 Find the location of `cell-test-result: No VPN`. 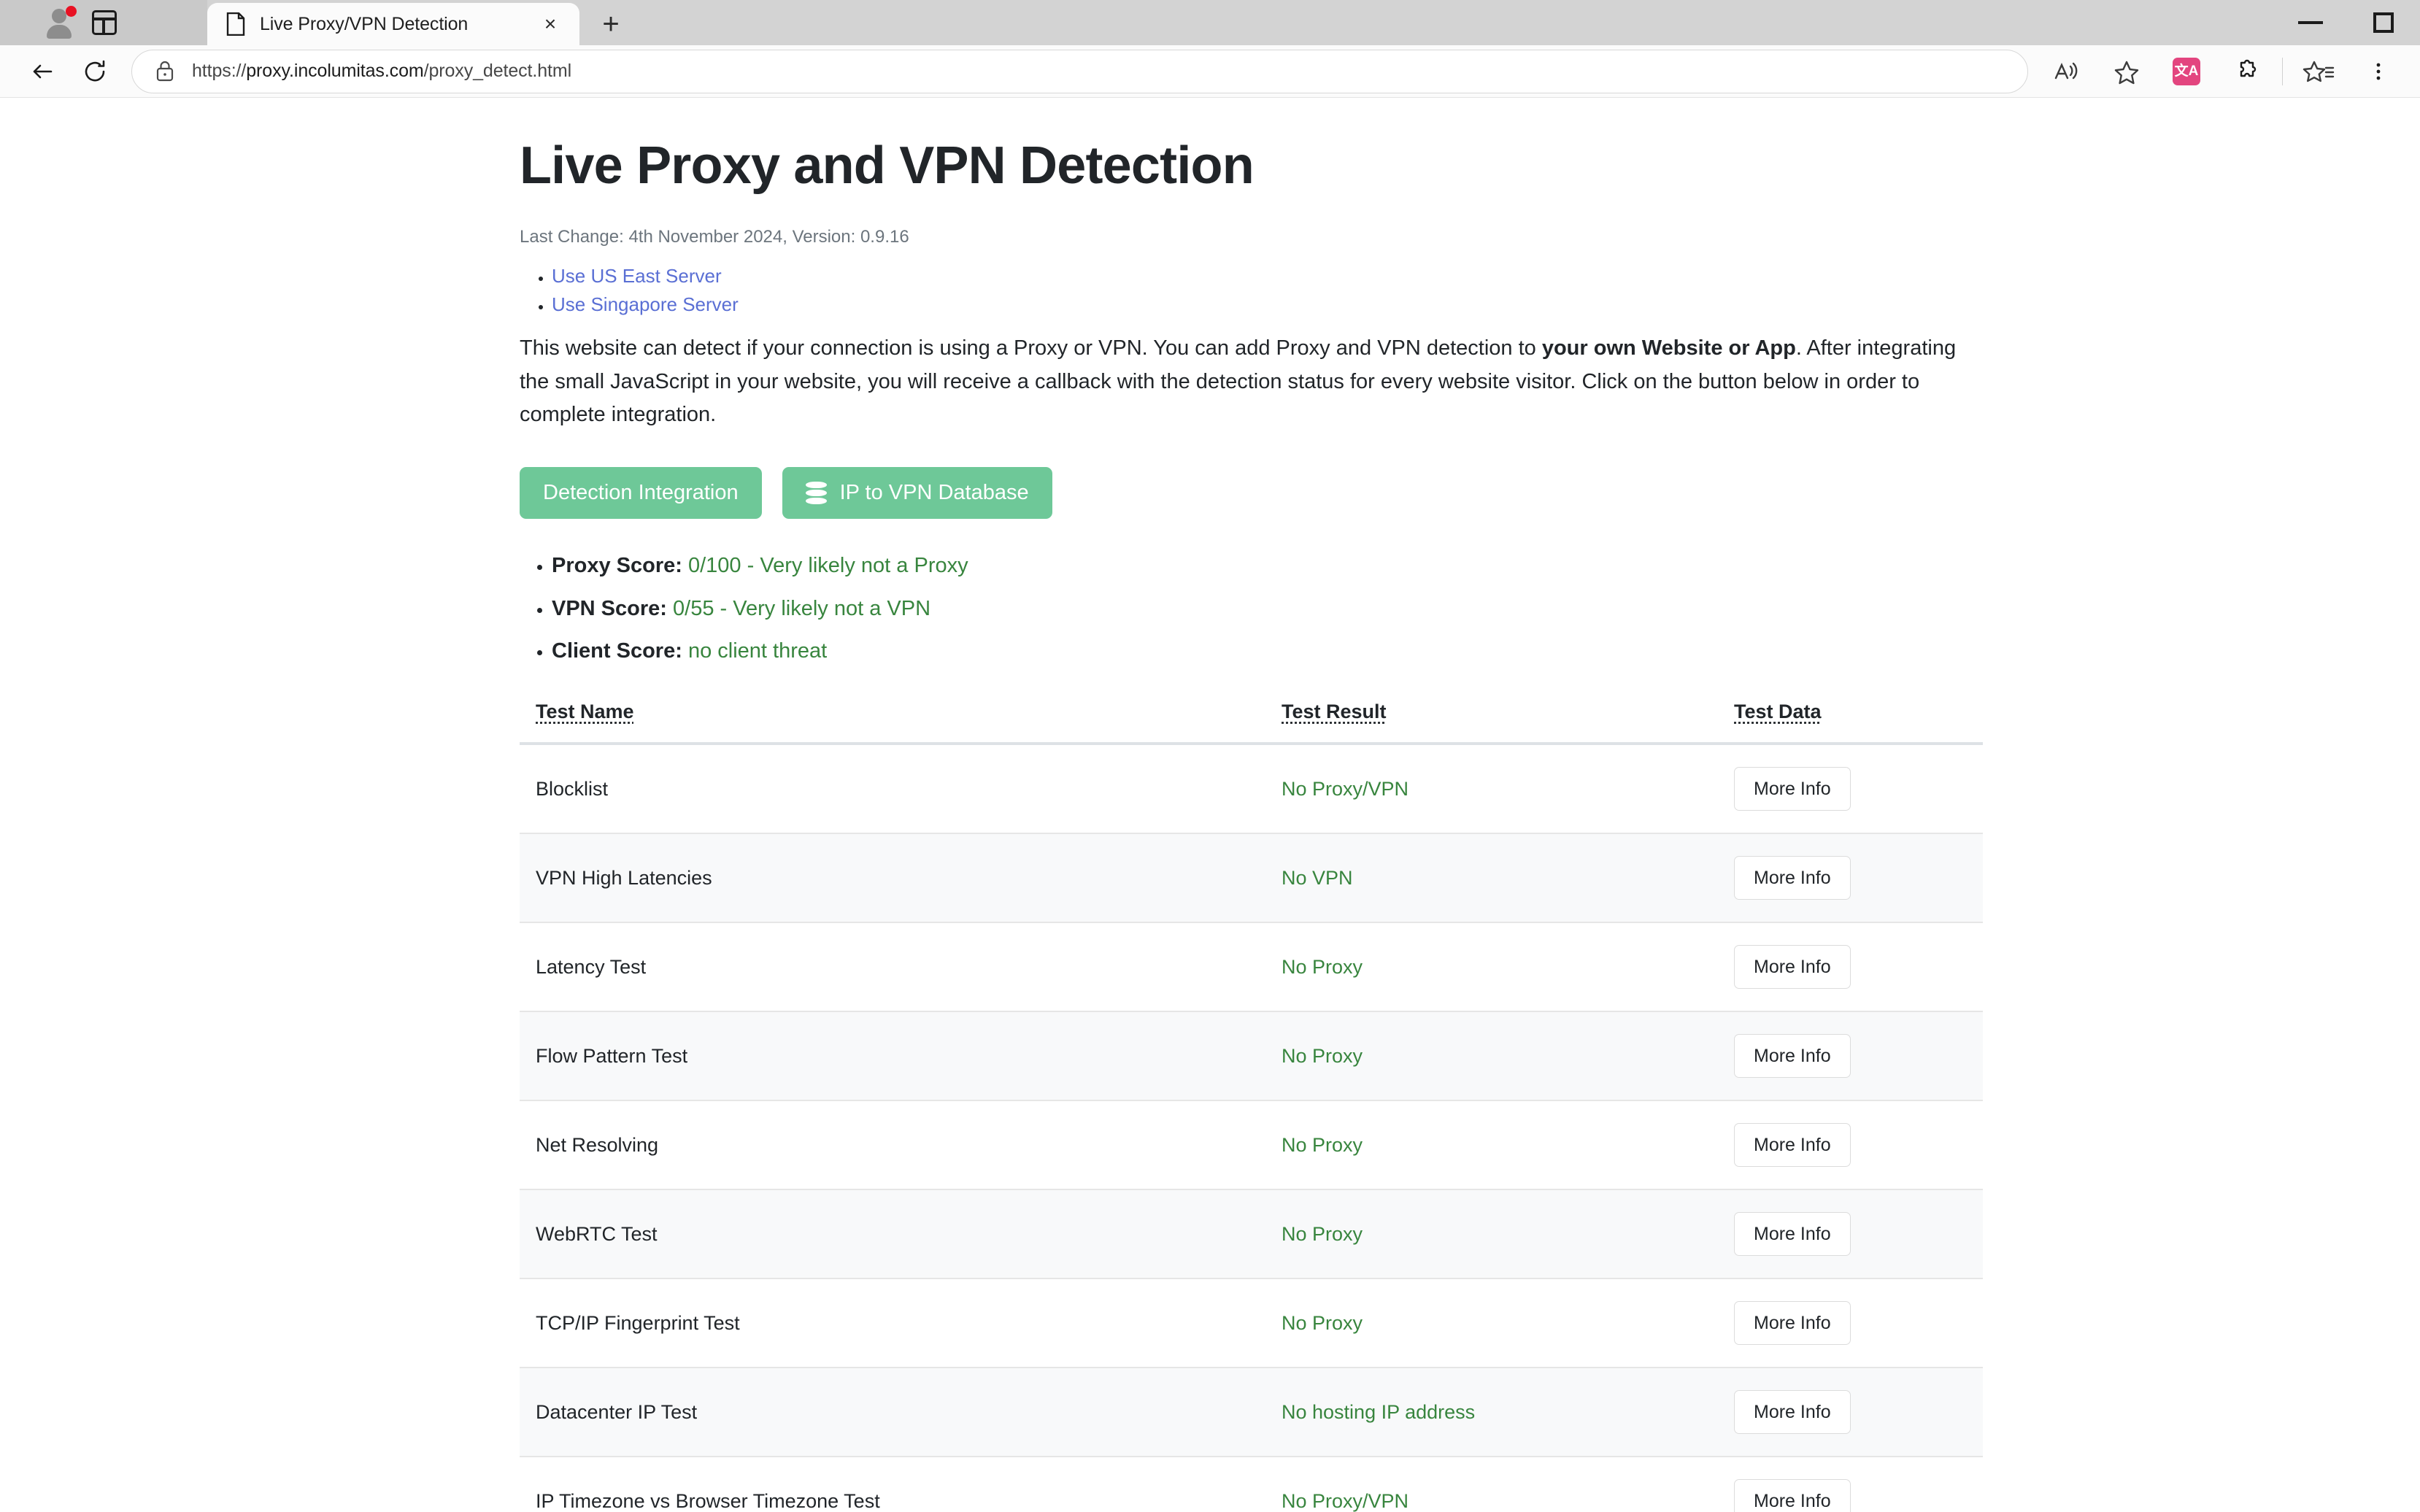

cell-test-result: No VPN is located at coordinates (1317, 877).